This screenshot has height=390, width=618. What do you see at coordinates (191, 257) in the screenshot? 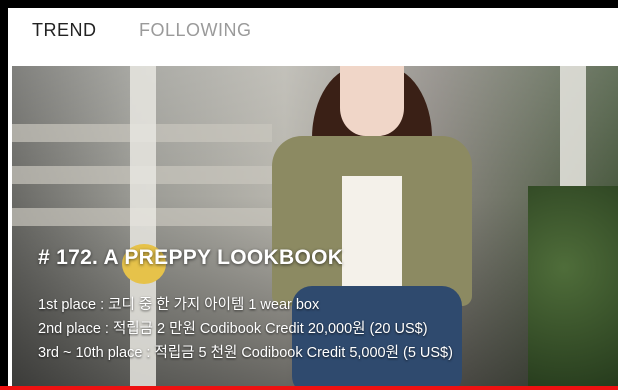
I see `banner-title: # 172. A PREPPY LOOKBOOK` at bounding box center [191, 257].